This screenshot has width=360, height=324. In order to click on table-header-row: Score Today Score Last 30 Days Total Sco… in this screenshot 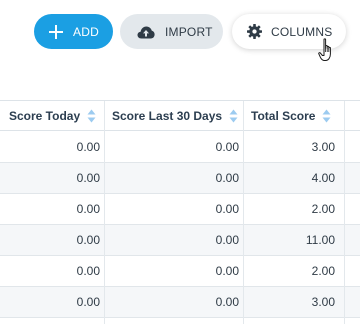, I will do `click(180, 116)`.